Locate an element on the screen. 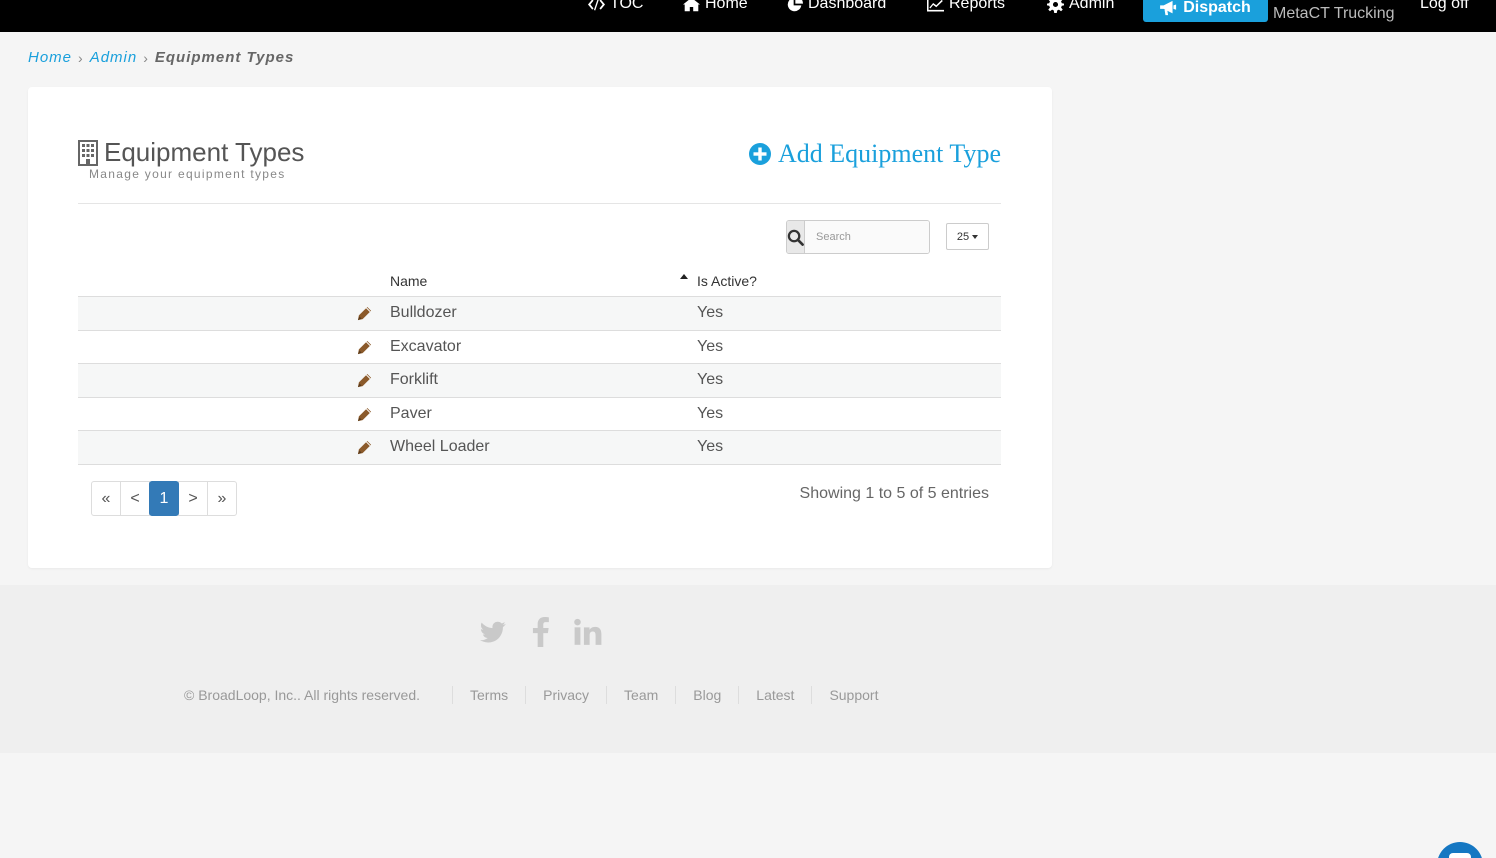 The width and height of the screenshot is (1496, 858). first-page-button: « is located at coordinates (106, 498).